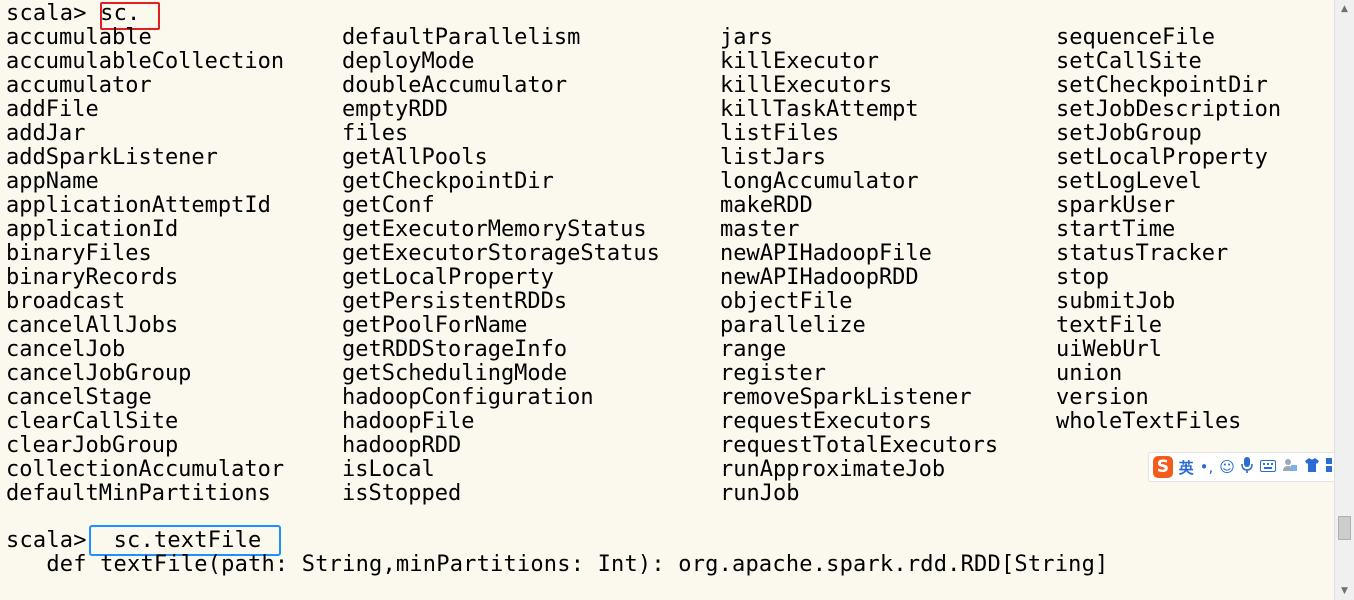 This screenshot has width=1354, height=600. What do you see at coordinates (435, 325) in the screenshot?
I see `completion-item: getPoolForName` at bounding box center [435, 325].